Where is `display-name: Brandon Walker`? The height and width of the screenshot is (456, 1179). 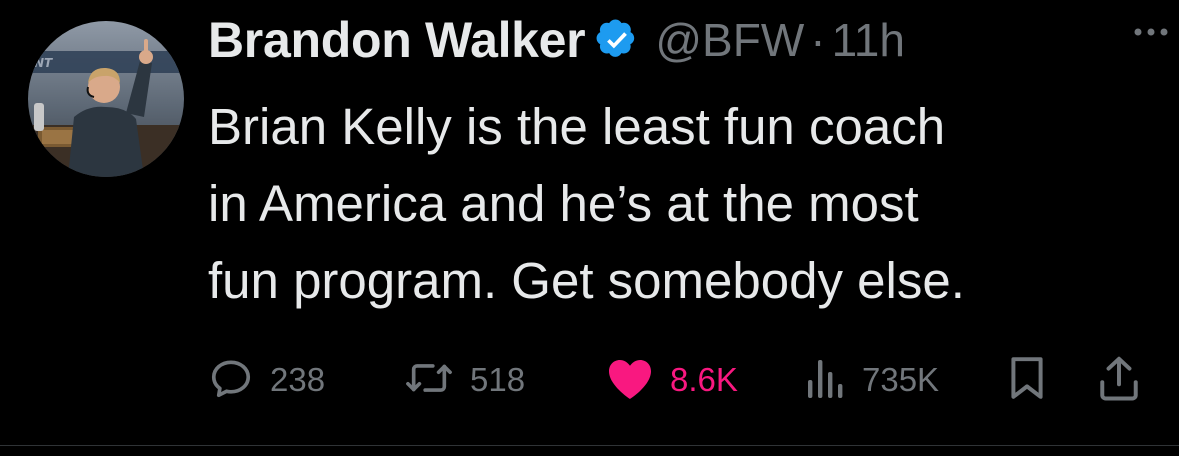 display-name: Brandon Walker is located at coordinates (397, 40).